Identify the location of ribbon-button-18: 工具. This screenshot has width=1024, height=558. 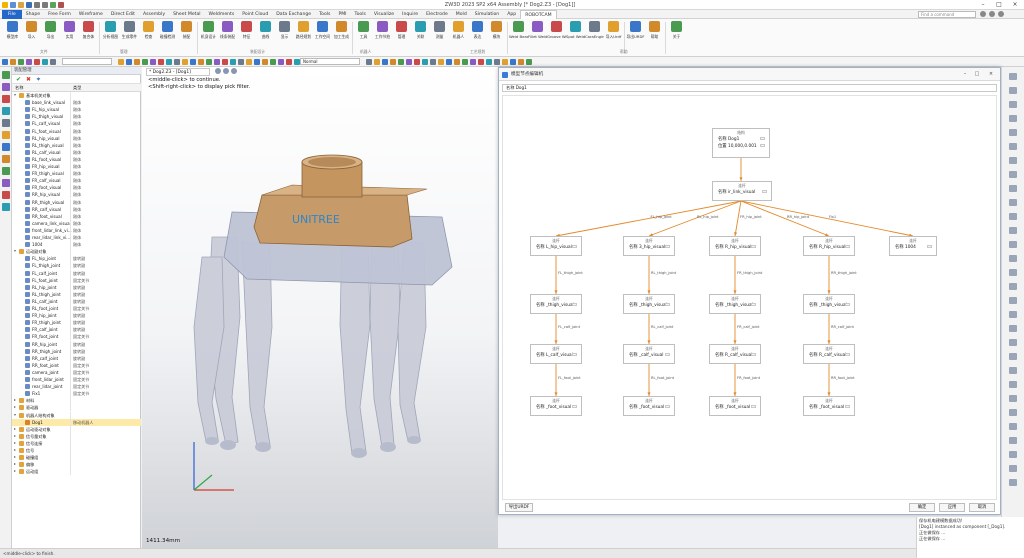
(363, 34).